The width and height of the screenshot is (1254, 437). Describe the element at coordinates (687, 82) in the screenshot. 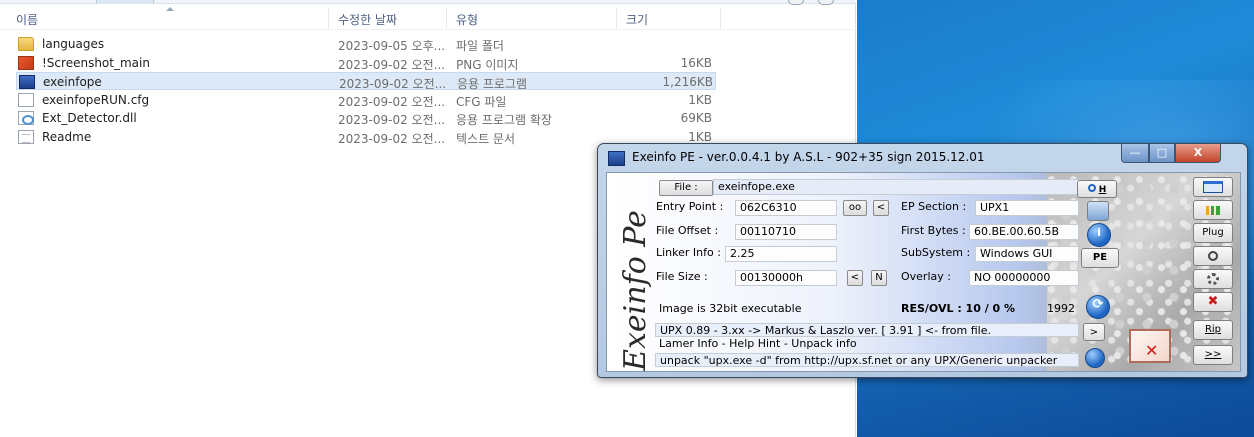

I see `file-size: 1,216KB` at that location.